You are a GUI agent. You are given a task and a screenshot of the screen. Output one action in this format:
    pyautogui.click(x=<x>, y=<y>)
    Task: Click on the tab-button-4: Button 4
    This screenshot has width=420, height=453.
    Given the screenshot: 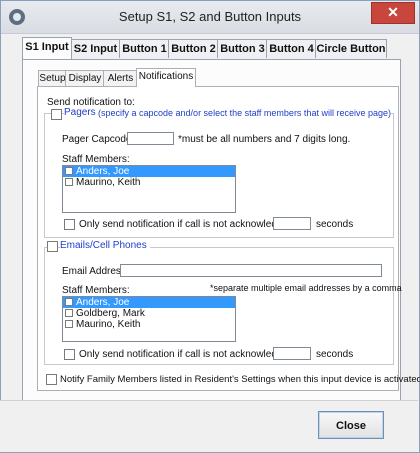 What is the action you would take?
    pyautogui.click(x=291, y=48)
    